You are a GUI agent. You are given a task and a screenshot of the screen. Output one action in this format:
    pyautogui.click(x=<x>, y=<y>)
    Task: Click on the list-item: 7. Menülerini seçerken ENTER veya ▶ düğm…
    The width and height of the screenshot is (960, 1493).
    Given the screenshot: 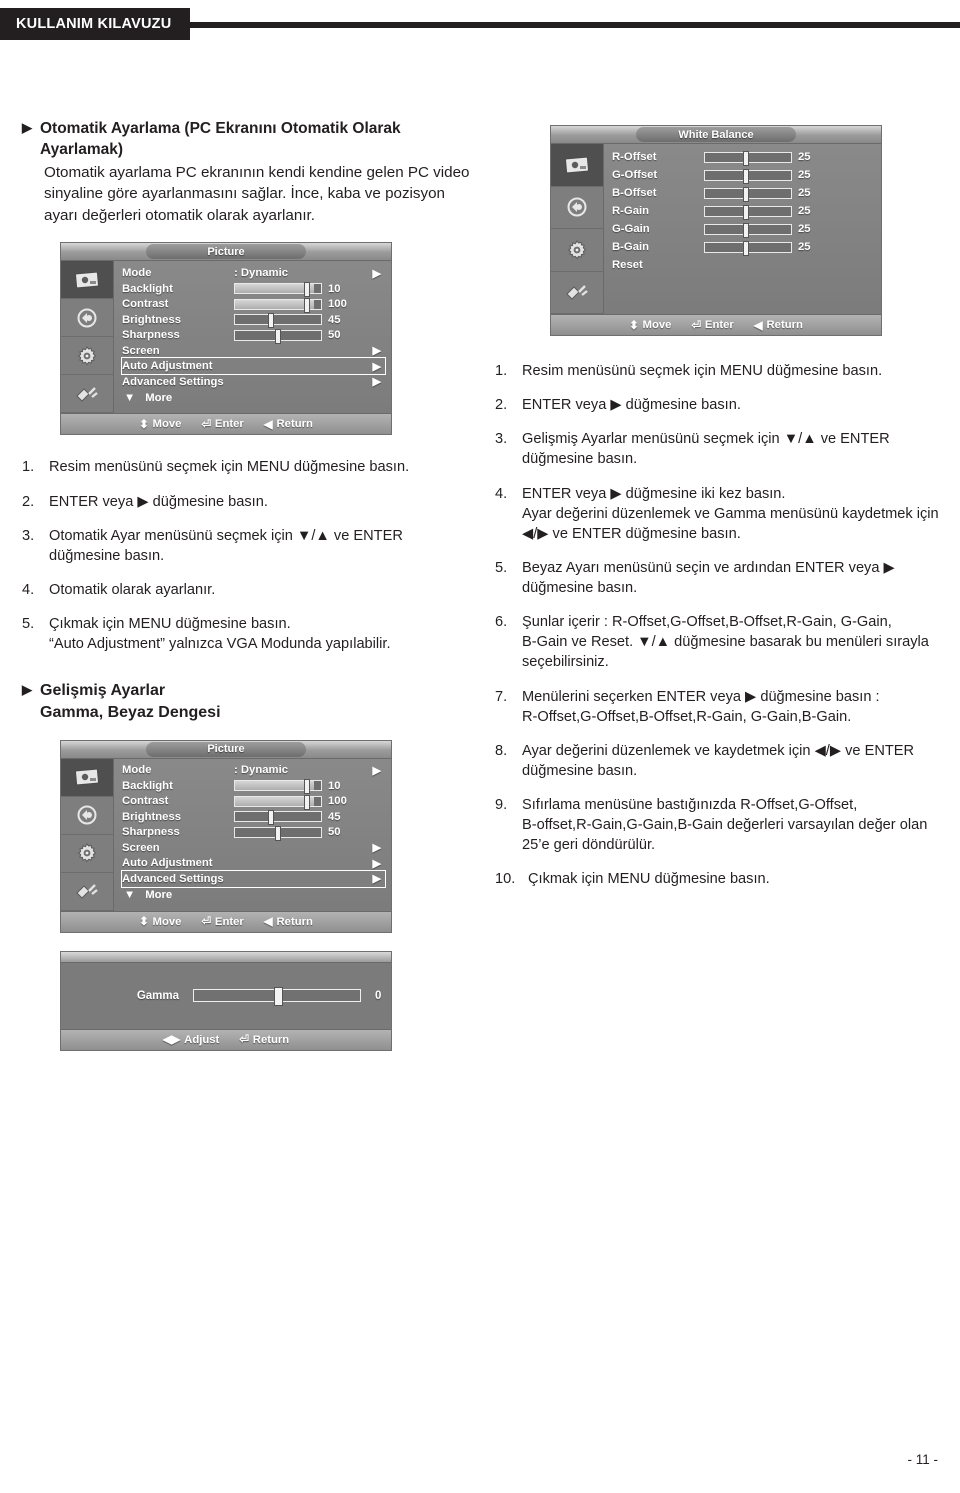 What is the action you would take?
    pyautogui.click(x=720, y=707)
    